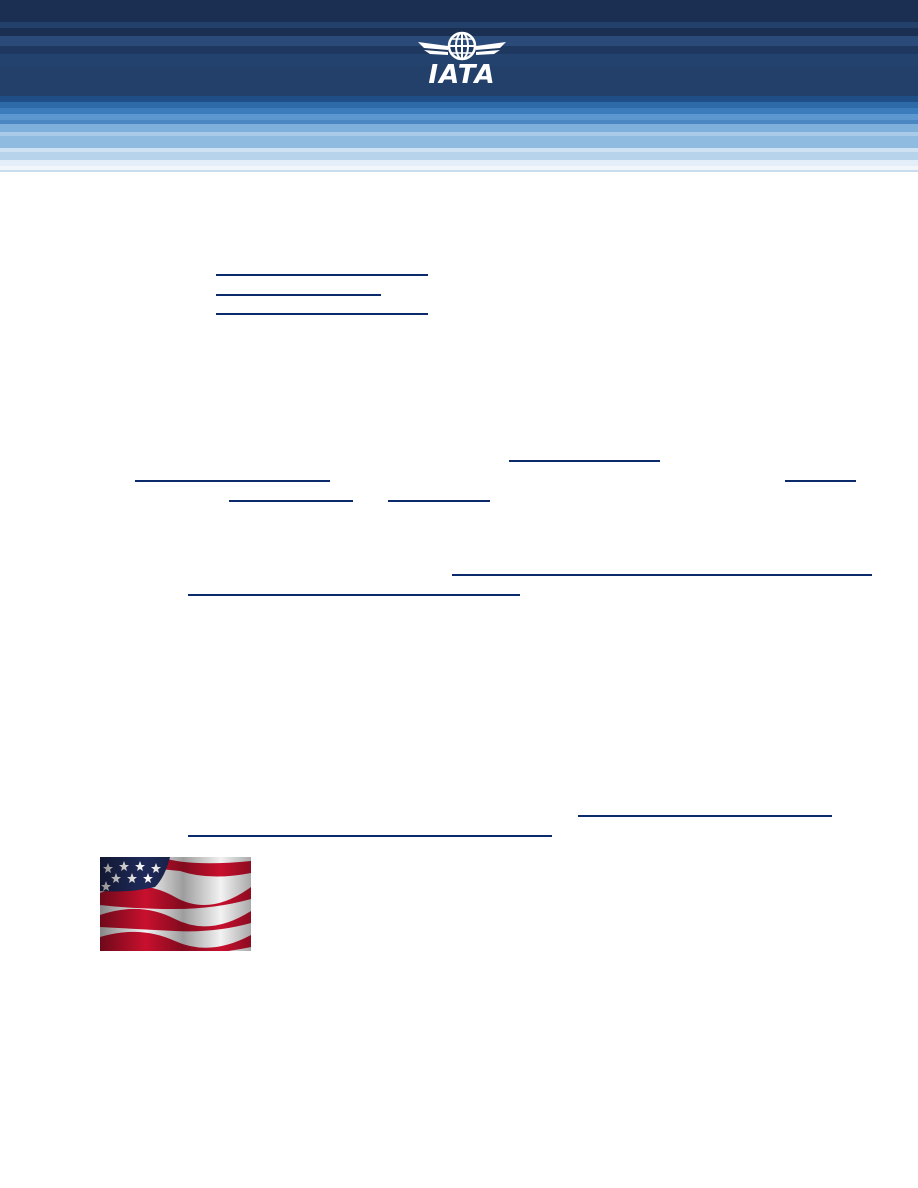 This screenshot has height=1188, width=918. What do you see at coordinates (462, 46) in the screenshot?
I see `globe-wings-icon` at bounding box center [462, 46].